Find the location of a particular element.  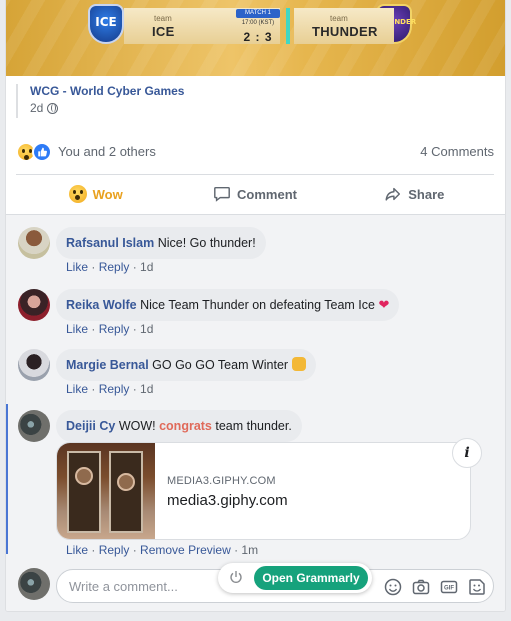

link-preview-card: MEDIA3.GIPHY.COM media3.giphy.com is located at coordinates (263, 491).